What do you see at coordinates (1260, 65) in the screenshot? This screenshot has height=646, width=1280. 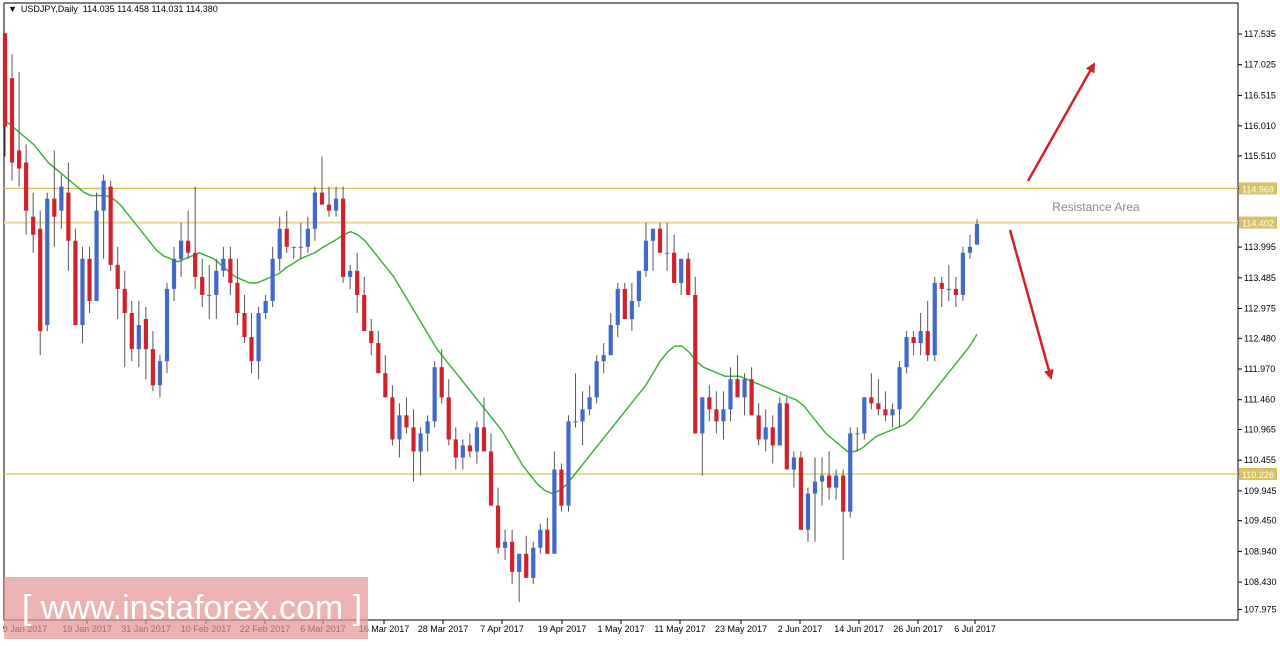 I see `y-tick-label: 117.025` at bounding box center [1260, 65].